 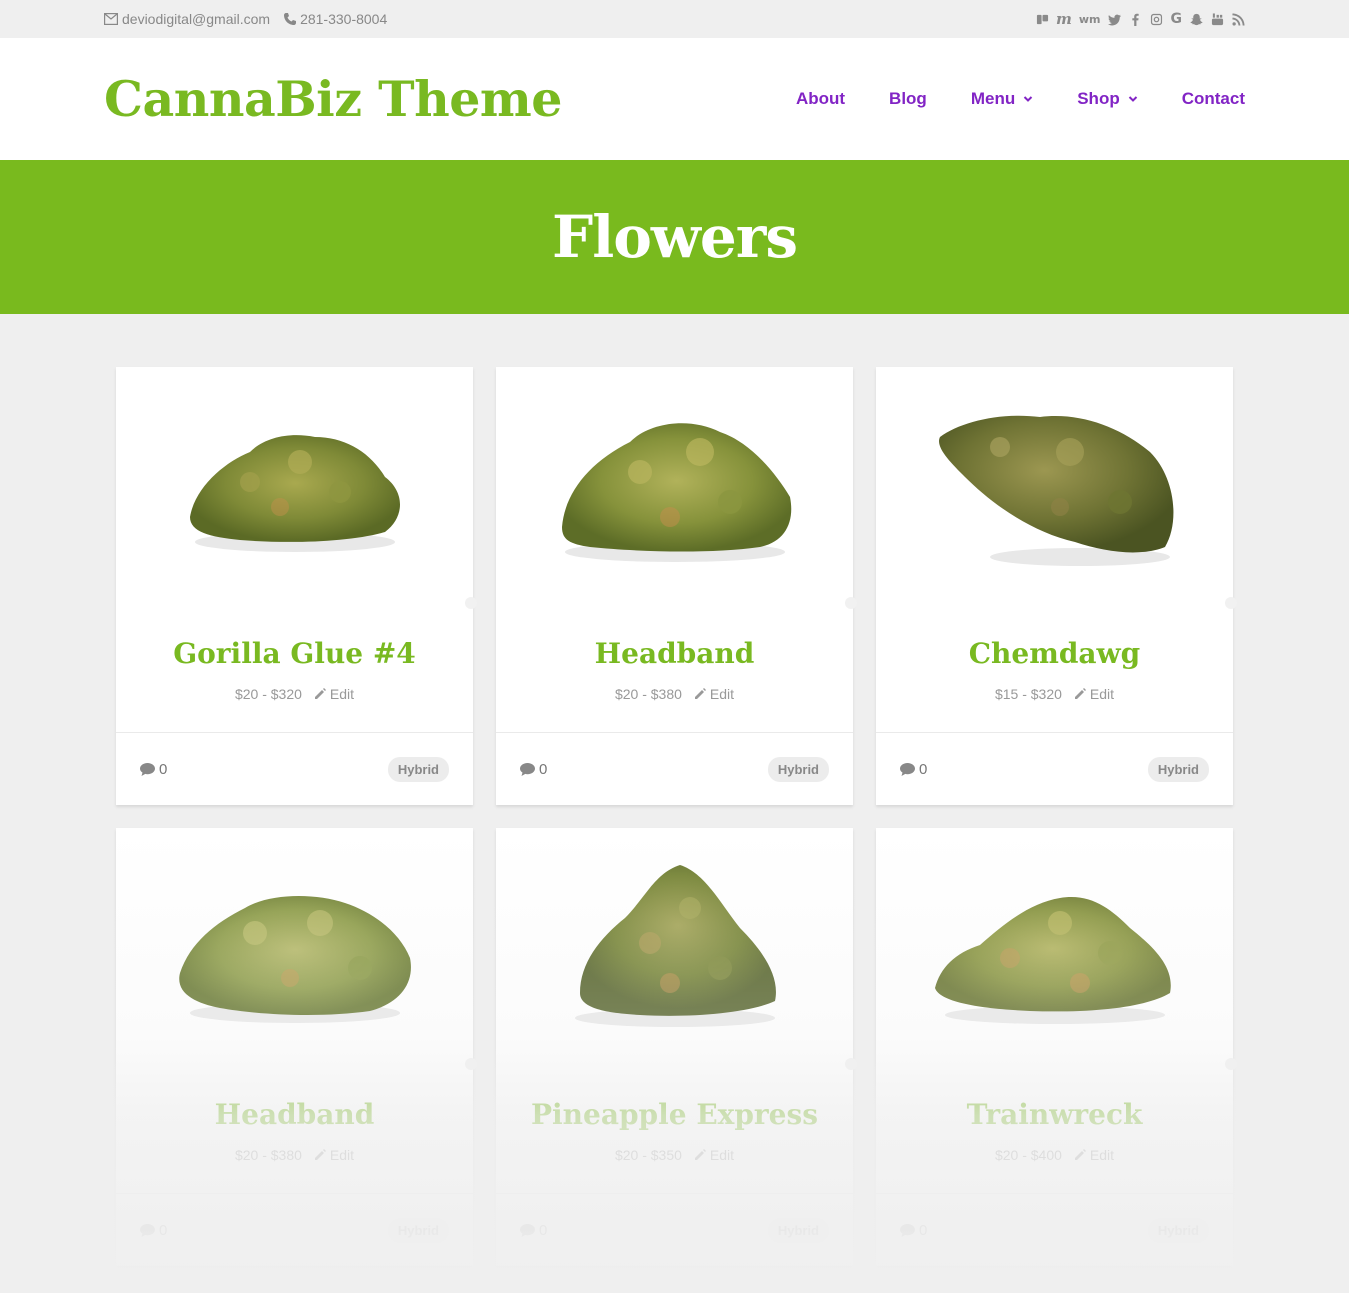 I want to click on page-hero: Flowers, so click(x=674, y=237).